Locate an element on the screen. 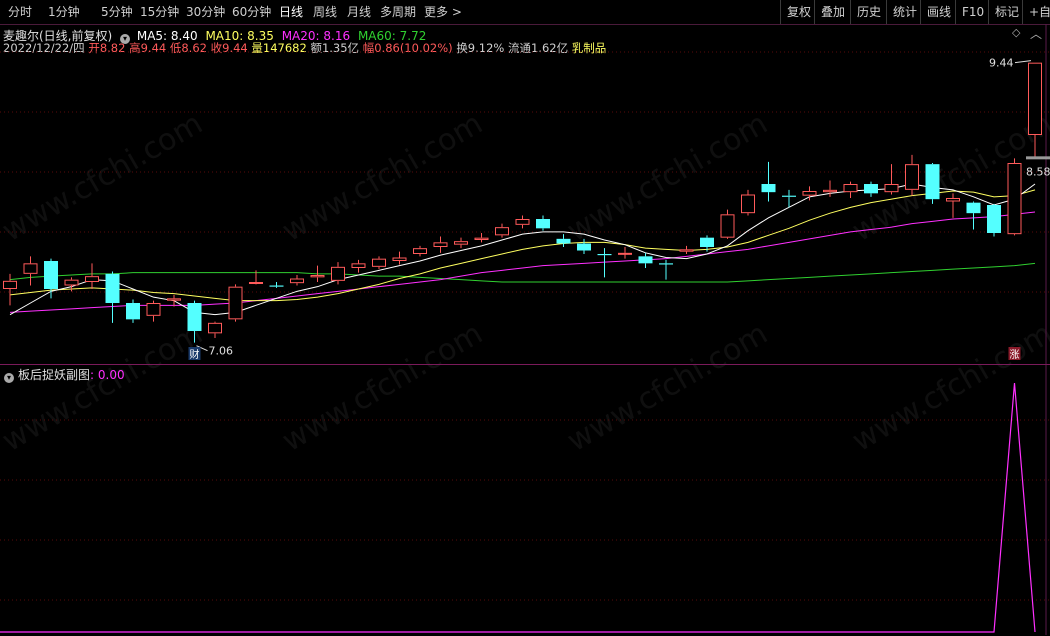  btn-mark: 标记 is located at coordinates (1006, 12).